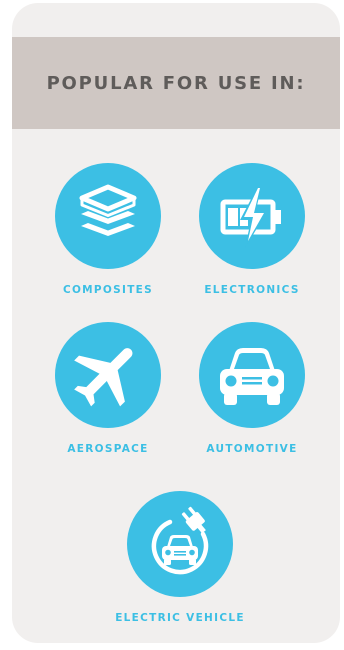  Describe the element at coordinates (180, 618) in the screenshot. I see `use-label-electric-vehicle: ELECTRIC VEHICLE` at that location.